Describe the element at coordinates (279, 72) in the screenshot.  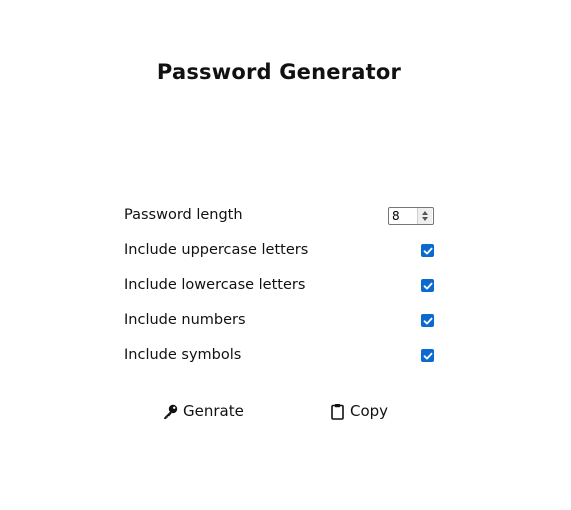
I see `page-title: Password Generator` at that location.